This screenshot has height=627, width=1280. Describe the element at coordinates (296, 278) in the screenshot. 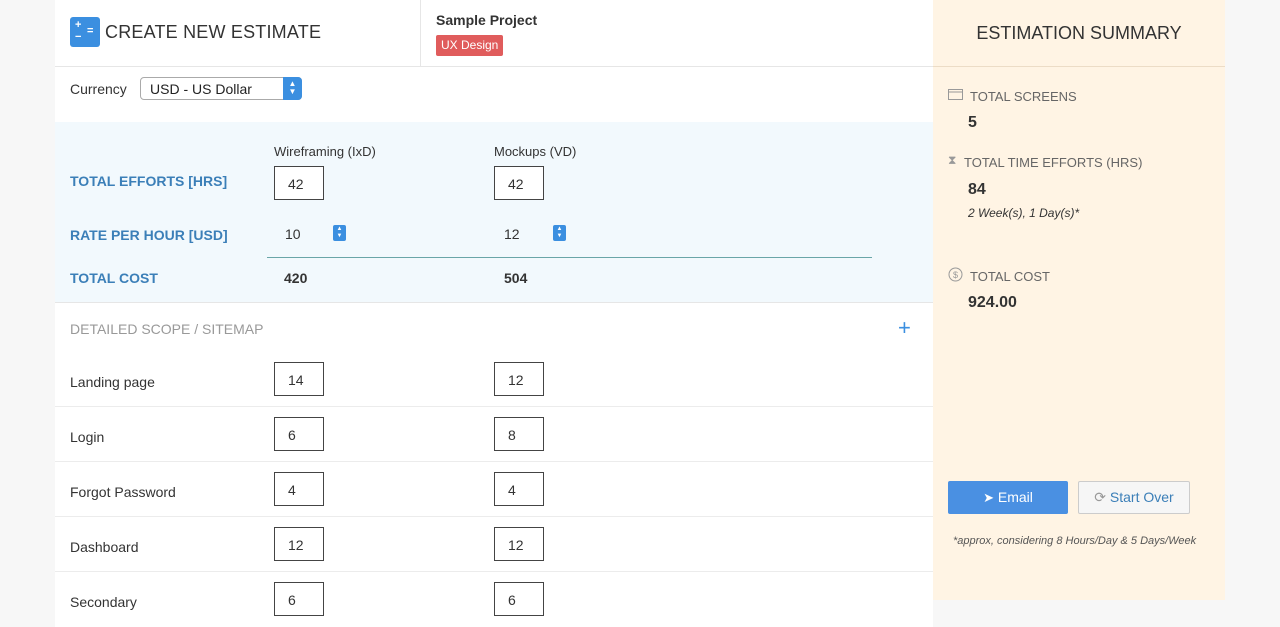

I see `total-cost-wireframing: 420` at that location.